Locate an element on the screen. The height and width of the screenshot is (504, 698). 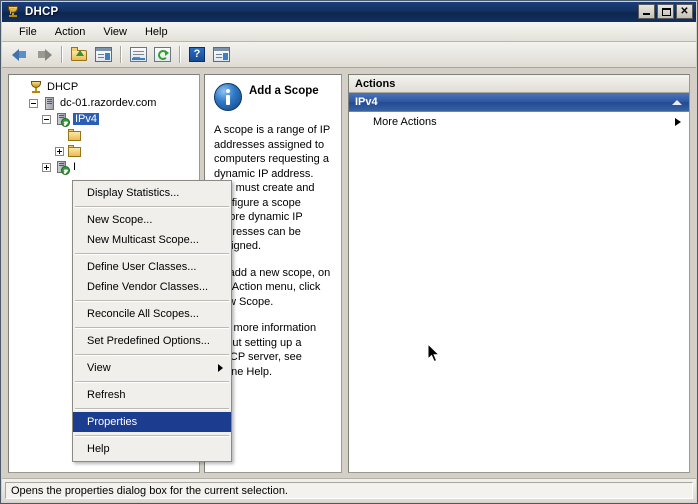
back-icon is located at coordinates (20, 55).